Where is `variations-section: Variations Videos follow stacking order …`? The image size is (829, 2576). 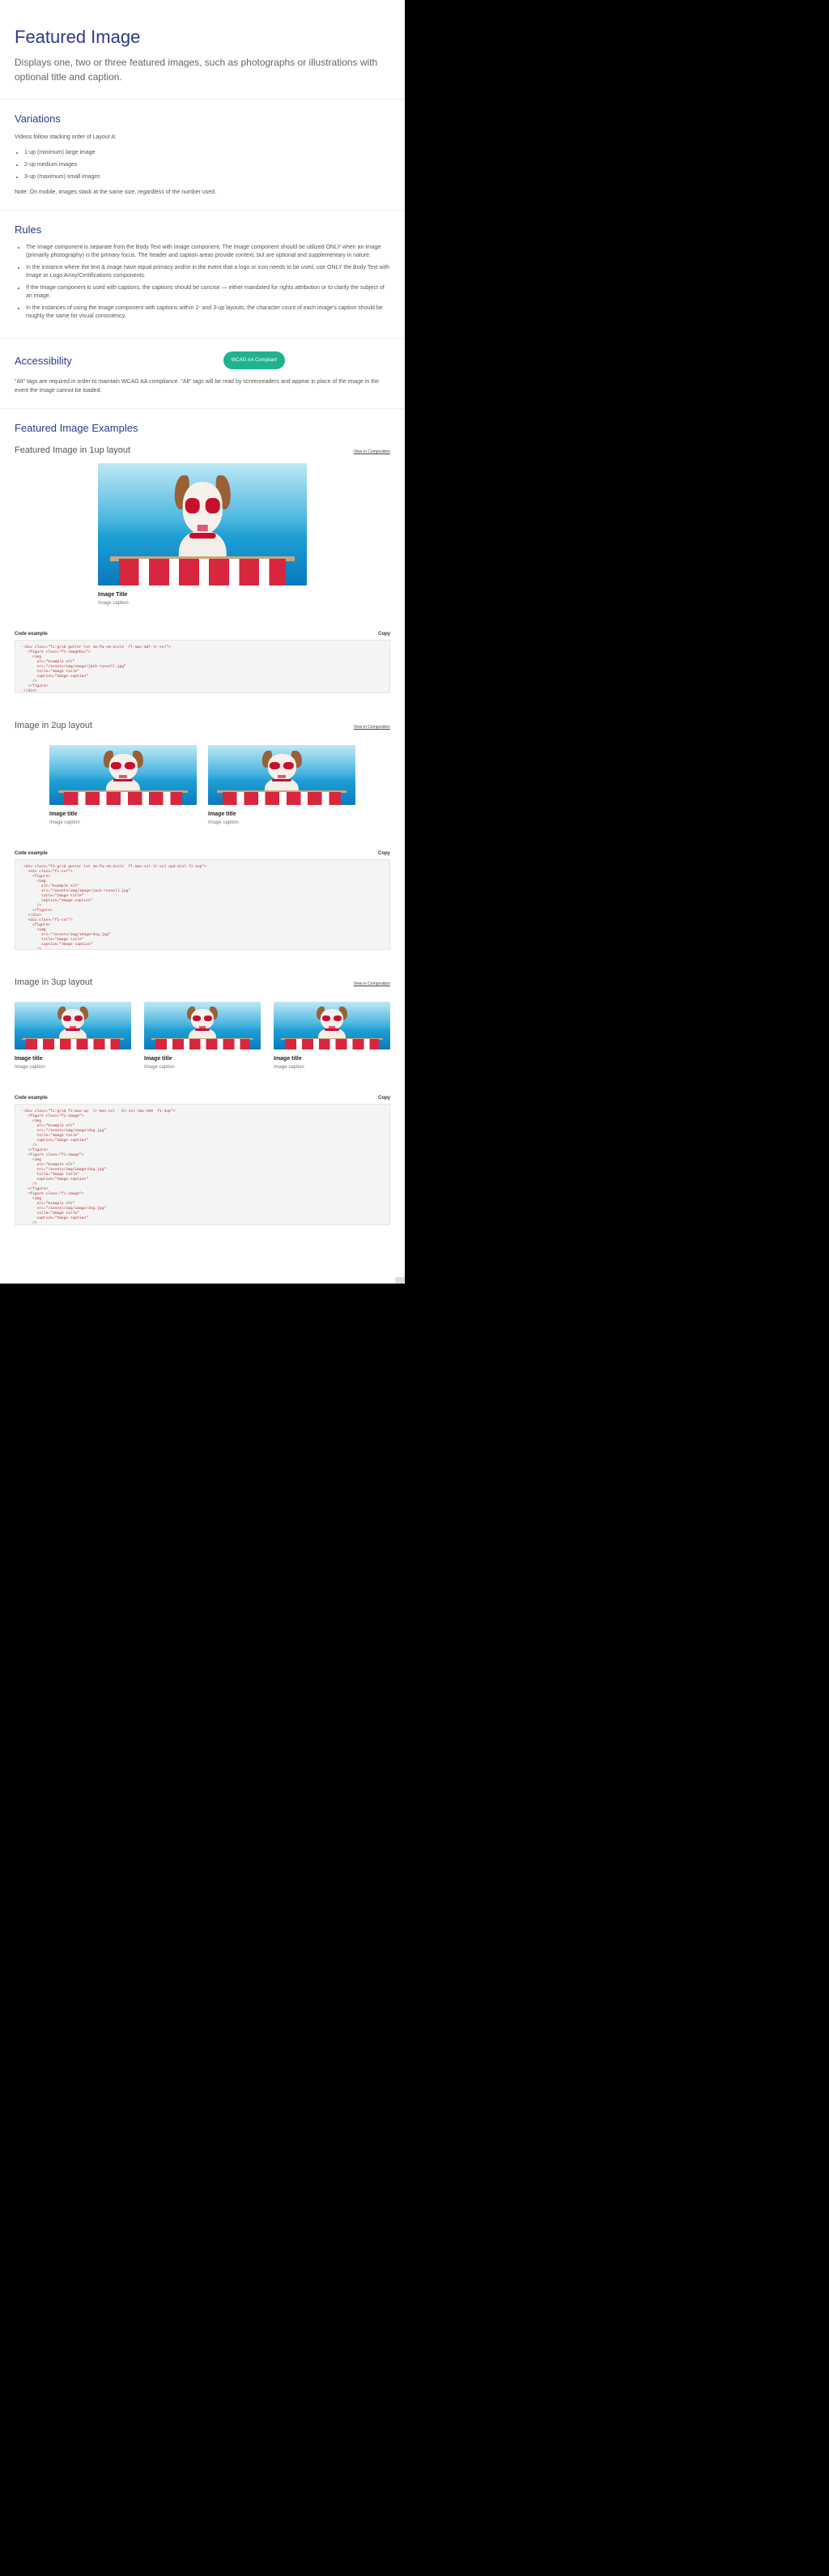
variations-section: Variations Videos follow stacking order … is located at coordinates (202, 155).